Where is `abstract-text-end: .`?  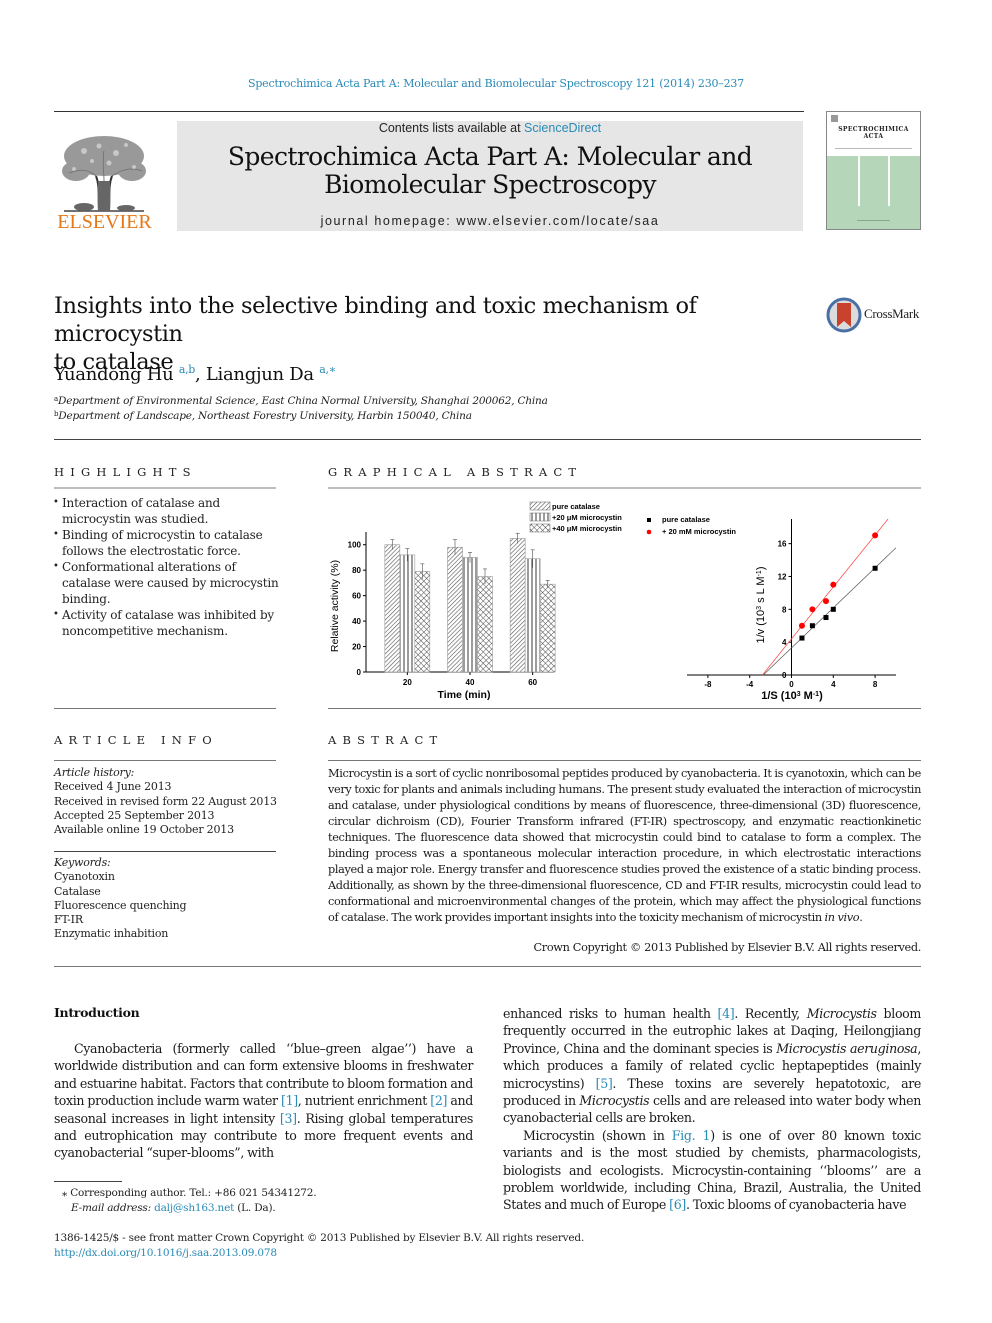 abstract-text-end: . is located at coordinates (861, 917).